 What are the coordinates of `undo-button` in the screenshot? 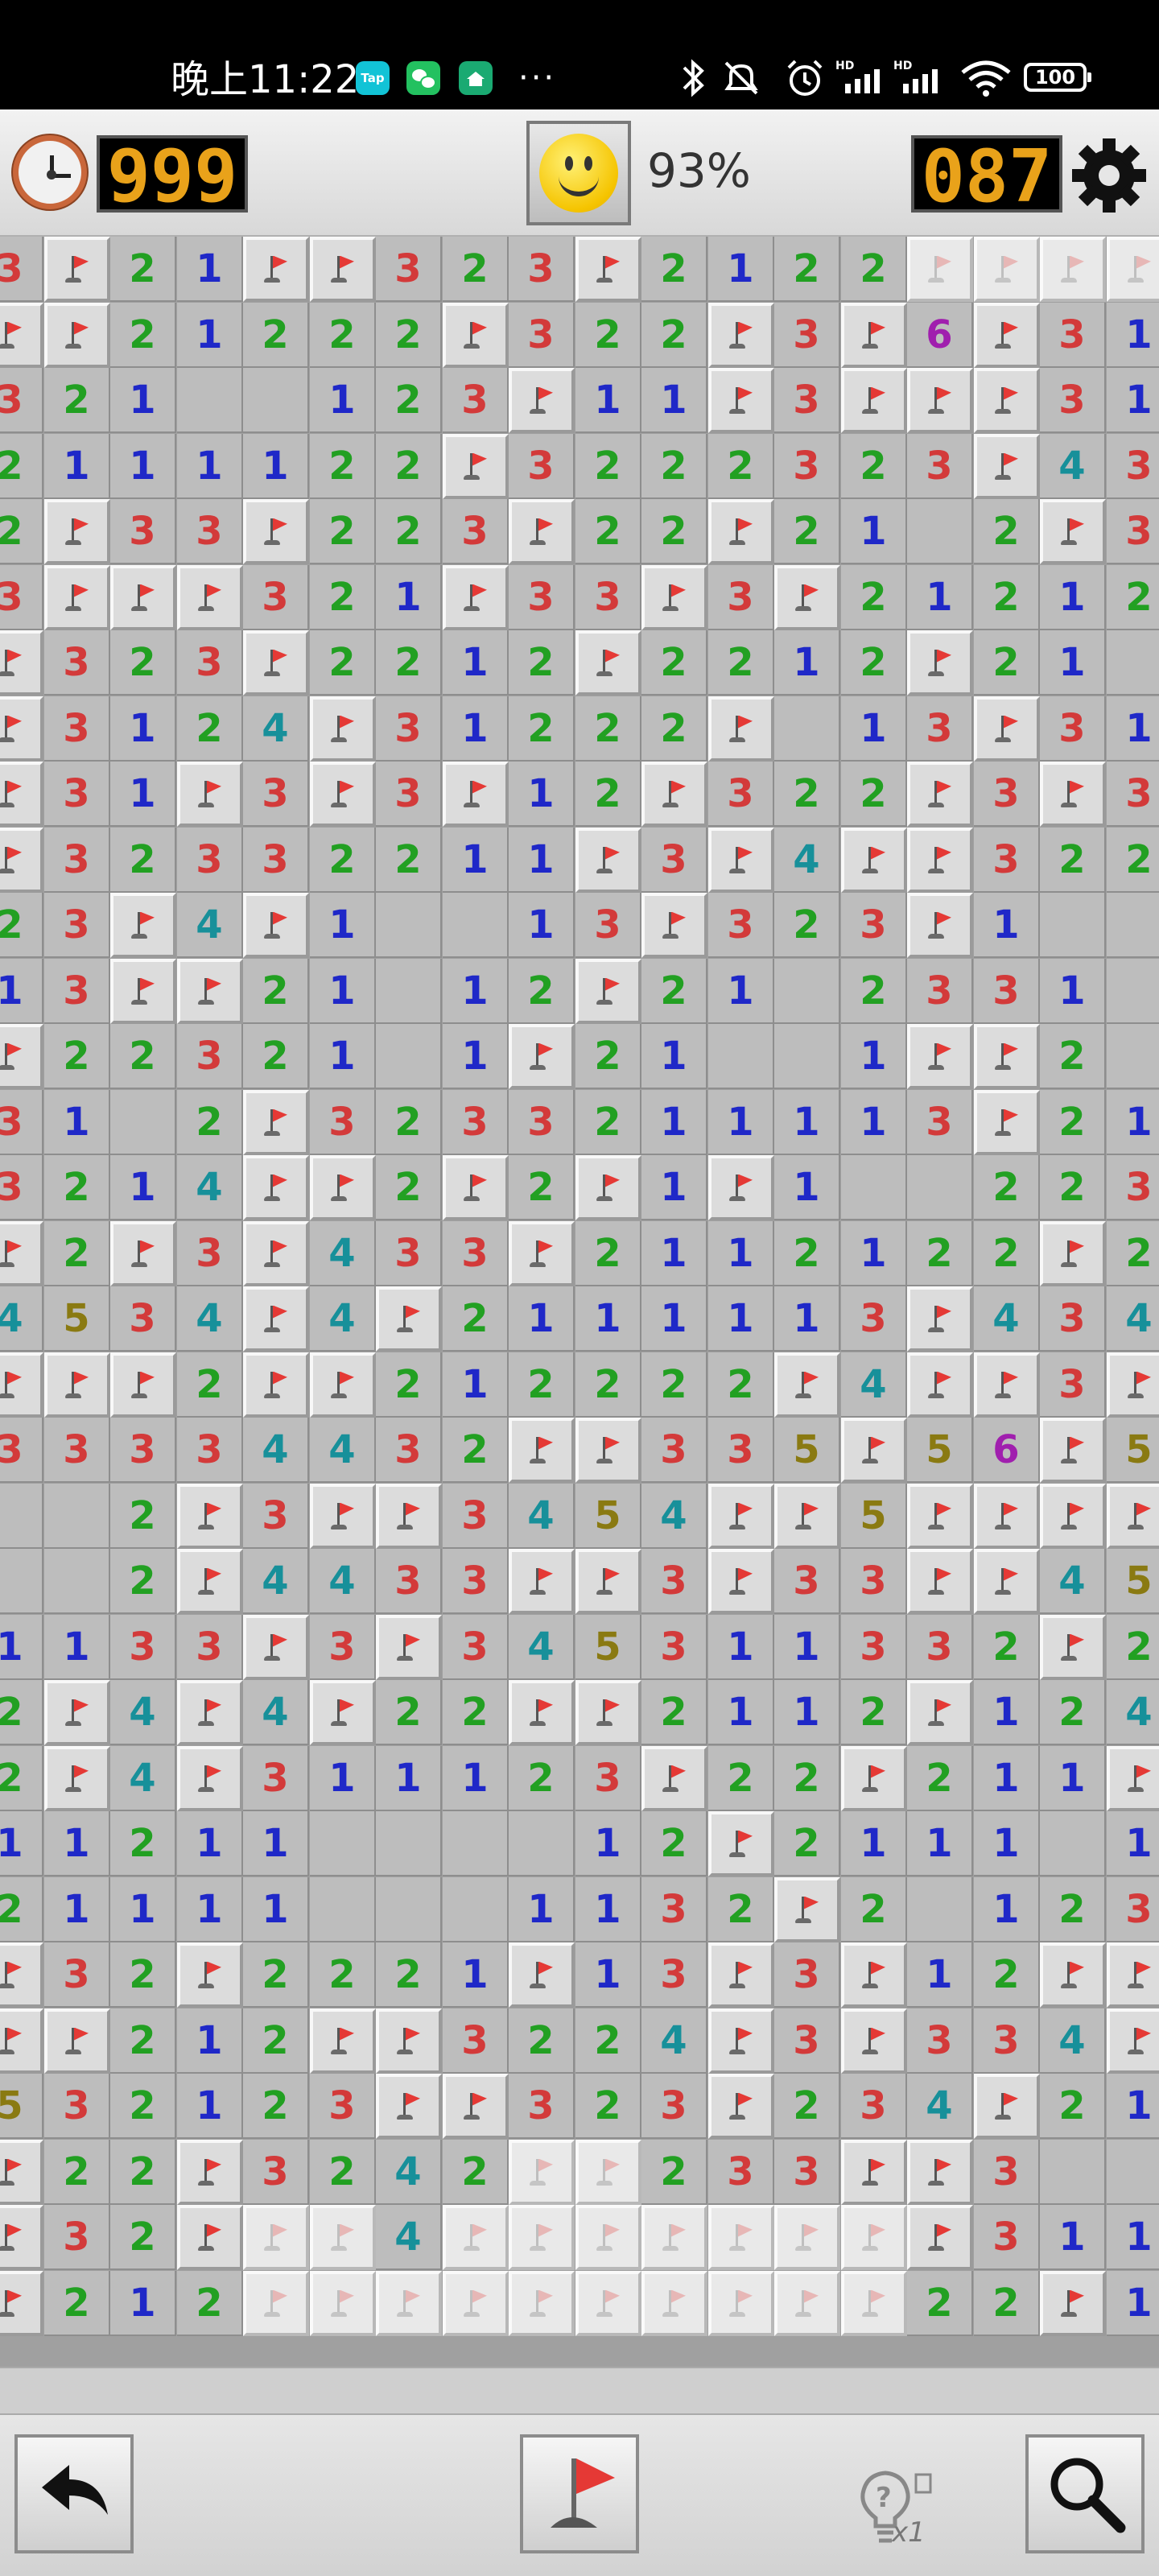 It's located at (74, 2493).